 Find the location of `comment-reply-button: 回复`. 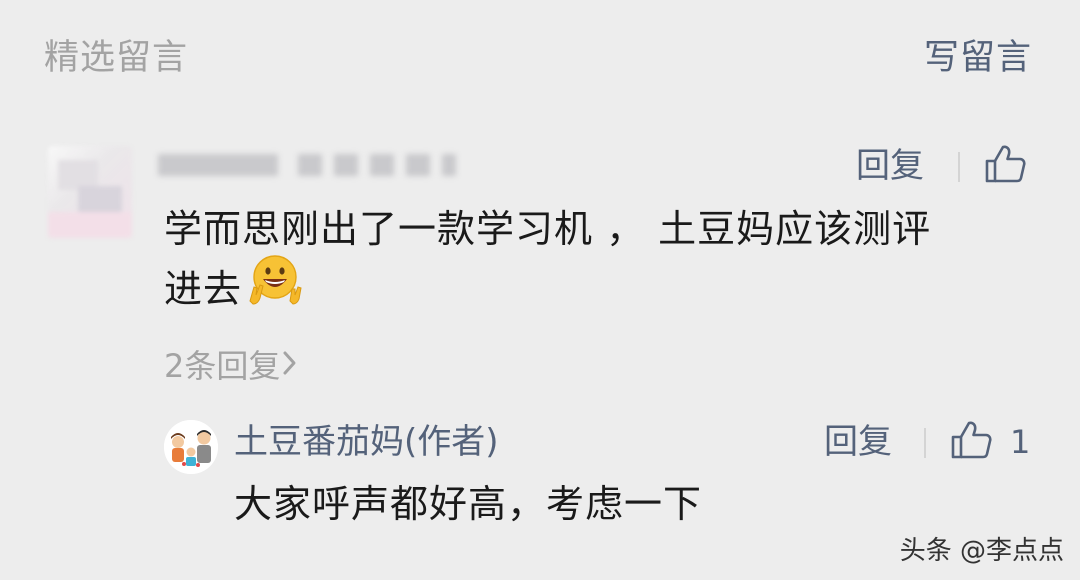

comment-reply-button: 回复 is located at coordinates (890, 166).